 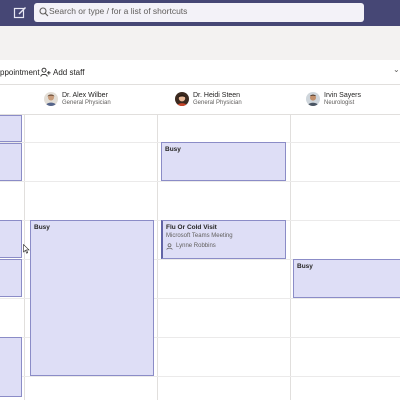 What do you see at coordinates (217, 95) in the screenshot?
I see `staff-name: Dr. Heidi Steen` at bounding box center [217, 95].